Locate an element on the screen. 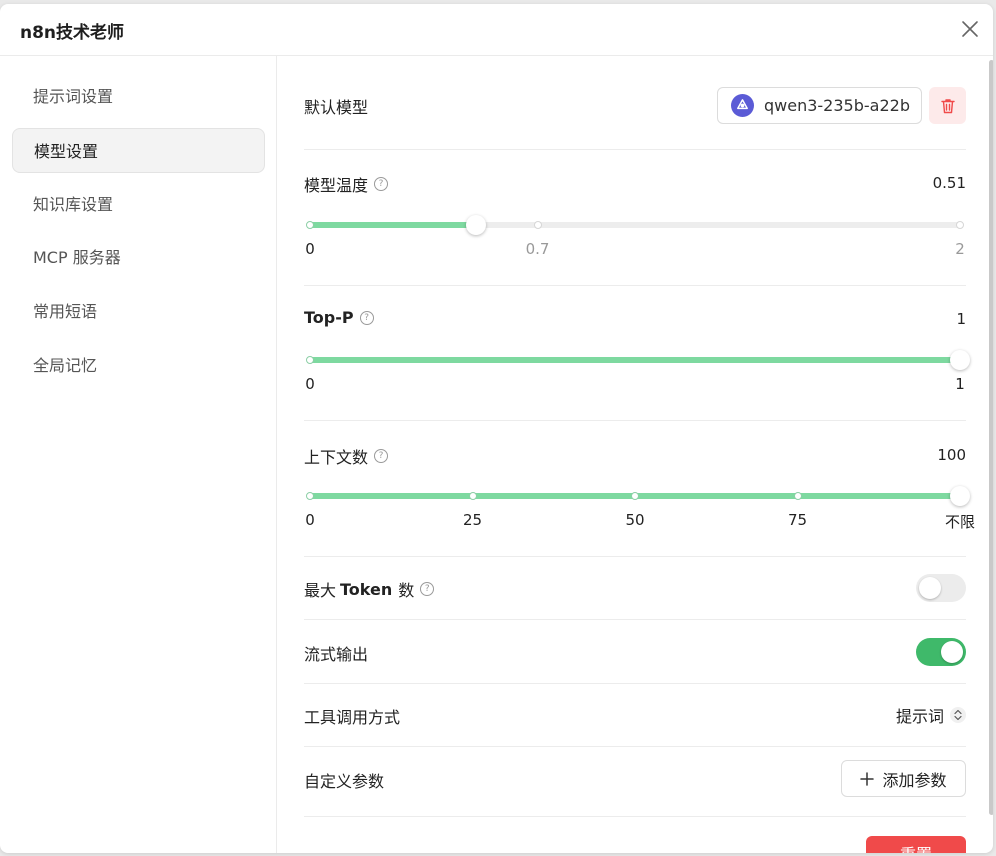 The image size is (996, 856). trash-icon is located at coordinates (947, 105).